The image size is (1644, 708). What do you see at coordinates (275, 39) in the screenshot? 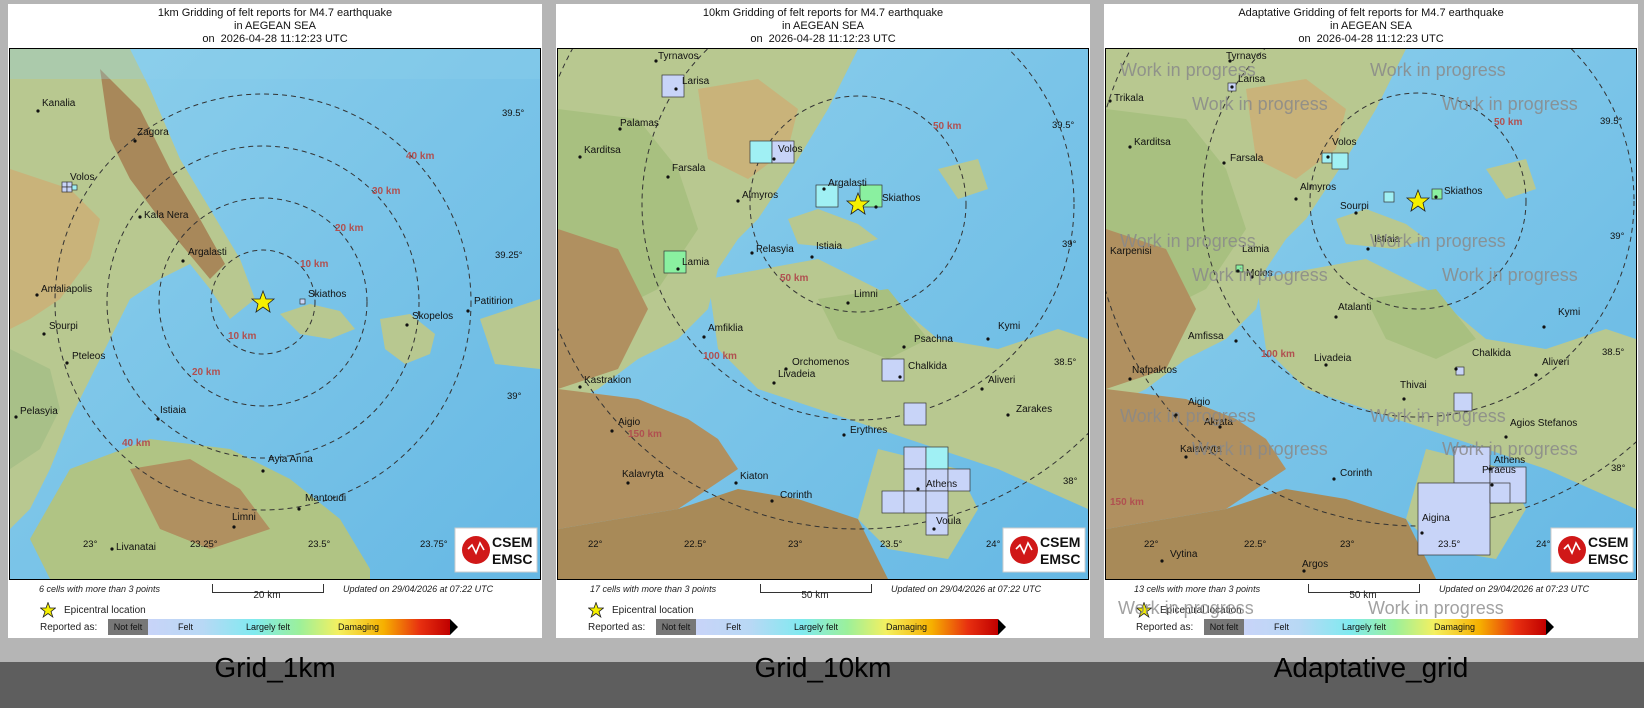
I see `title-line: on 2026-04-28 11:12:23 UTC` at bounding box center [275, 39].